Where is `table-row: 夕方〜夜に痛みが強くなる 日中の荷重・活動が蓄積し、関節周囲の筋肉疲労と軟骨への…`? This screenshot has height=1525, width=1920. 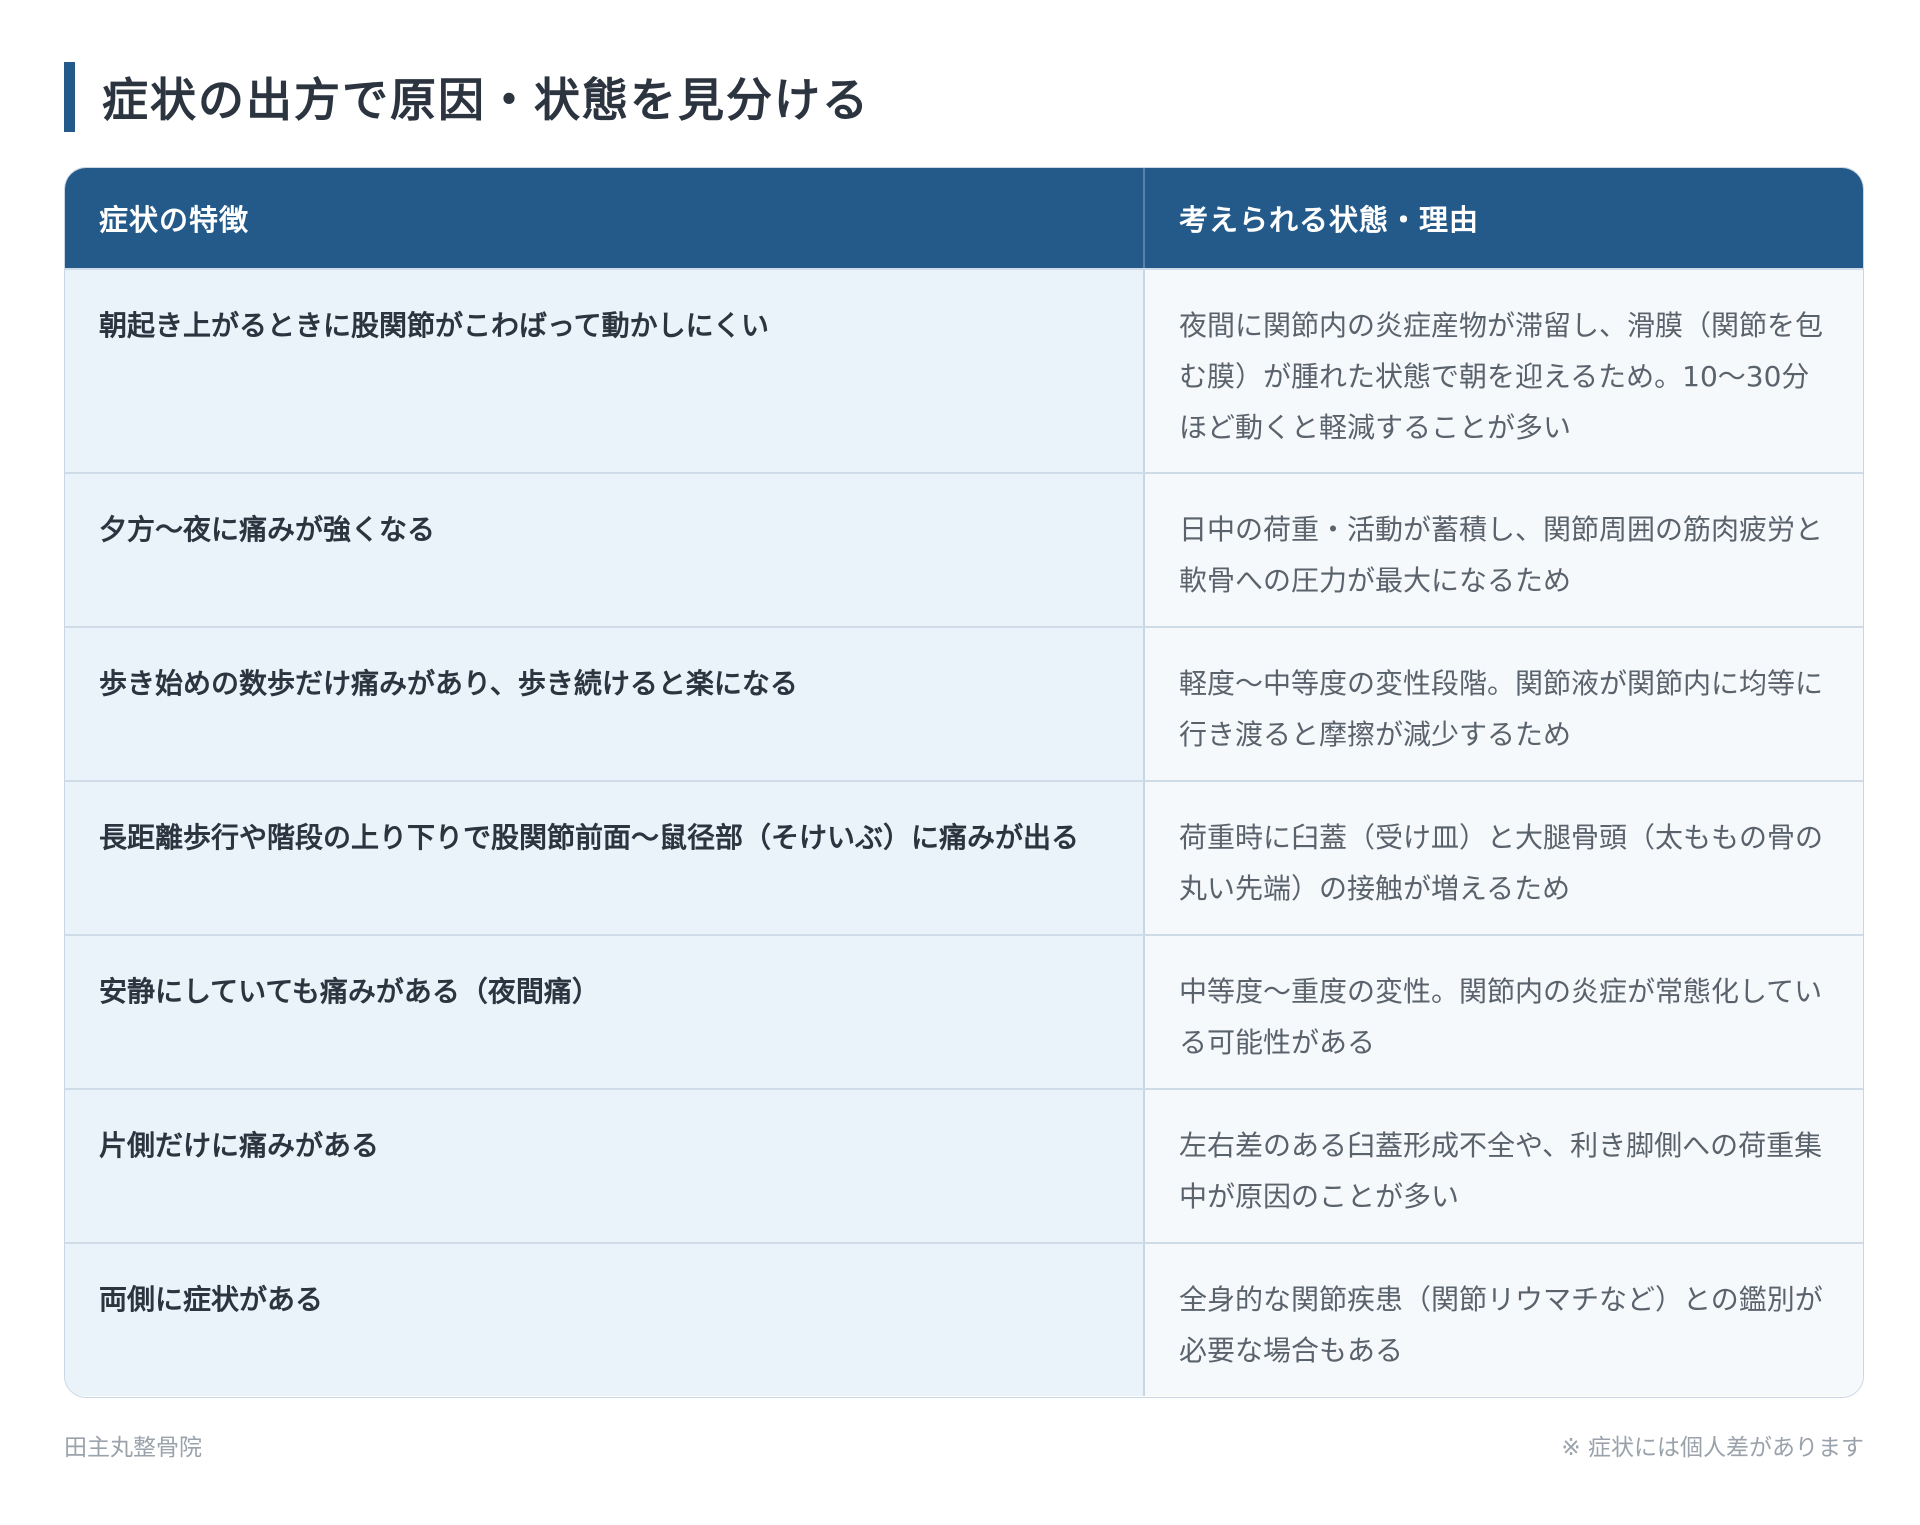 table-row: 夕方〜夜に痛みが強くなる 日中の荷重・活動が蓄積し、関節周囲の筋肉疲労と軟骨への… is located at coordinates (964, 549).